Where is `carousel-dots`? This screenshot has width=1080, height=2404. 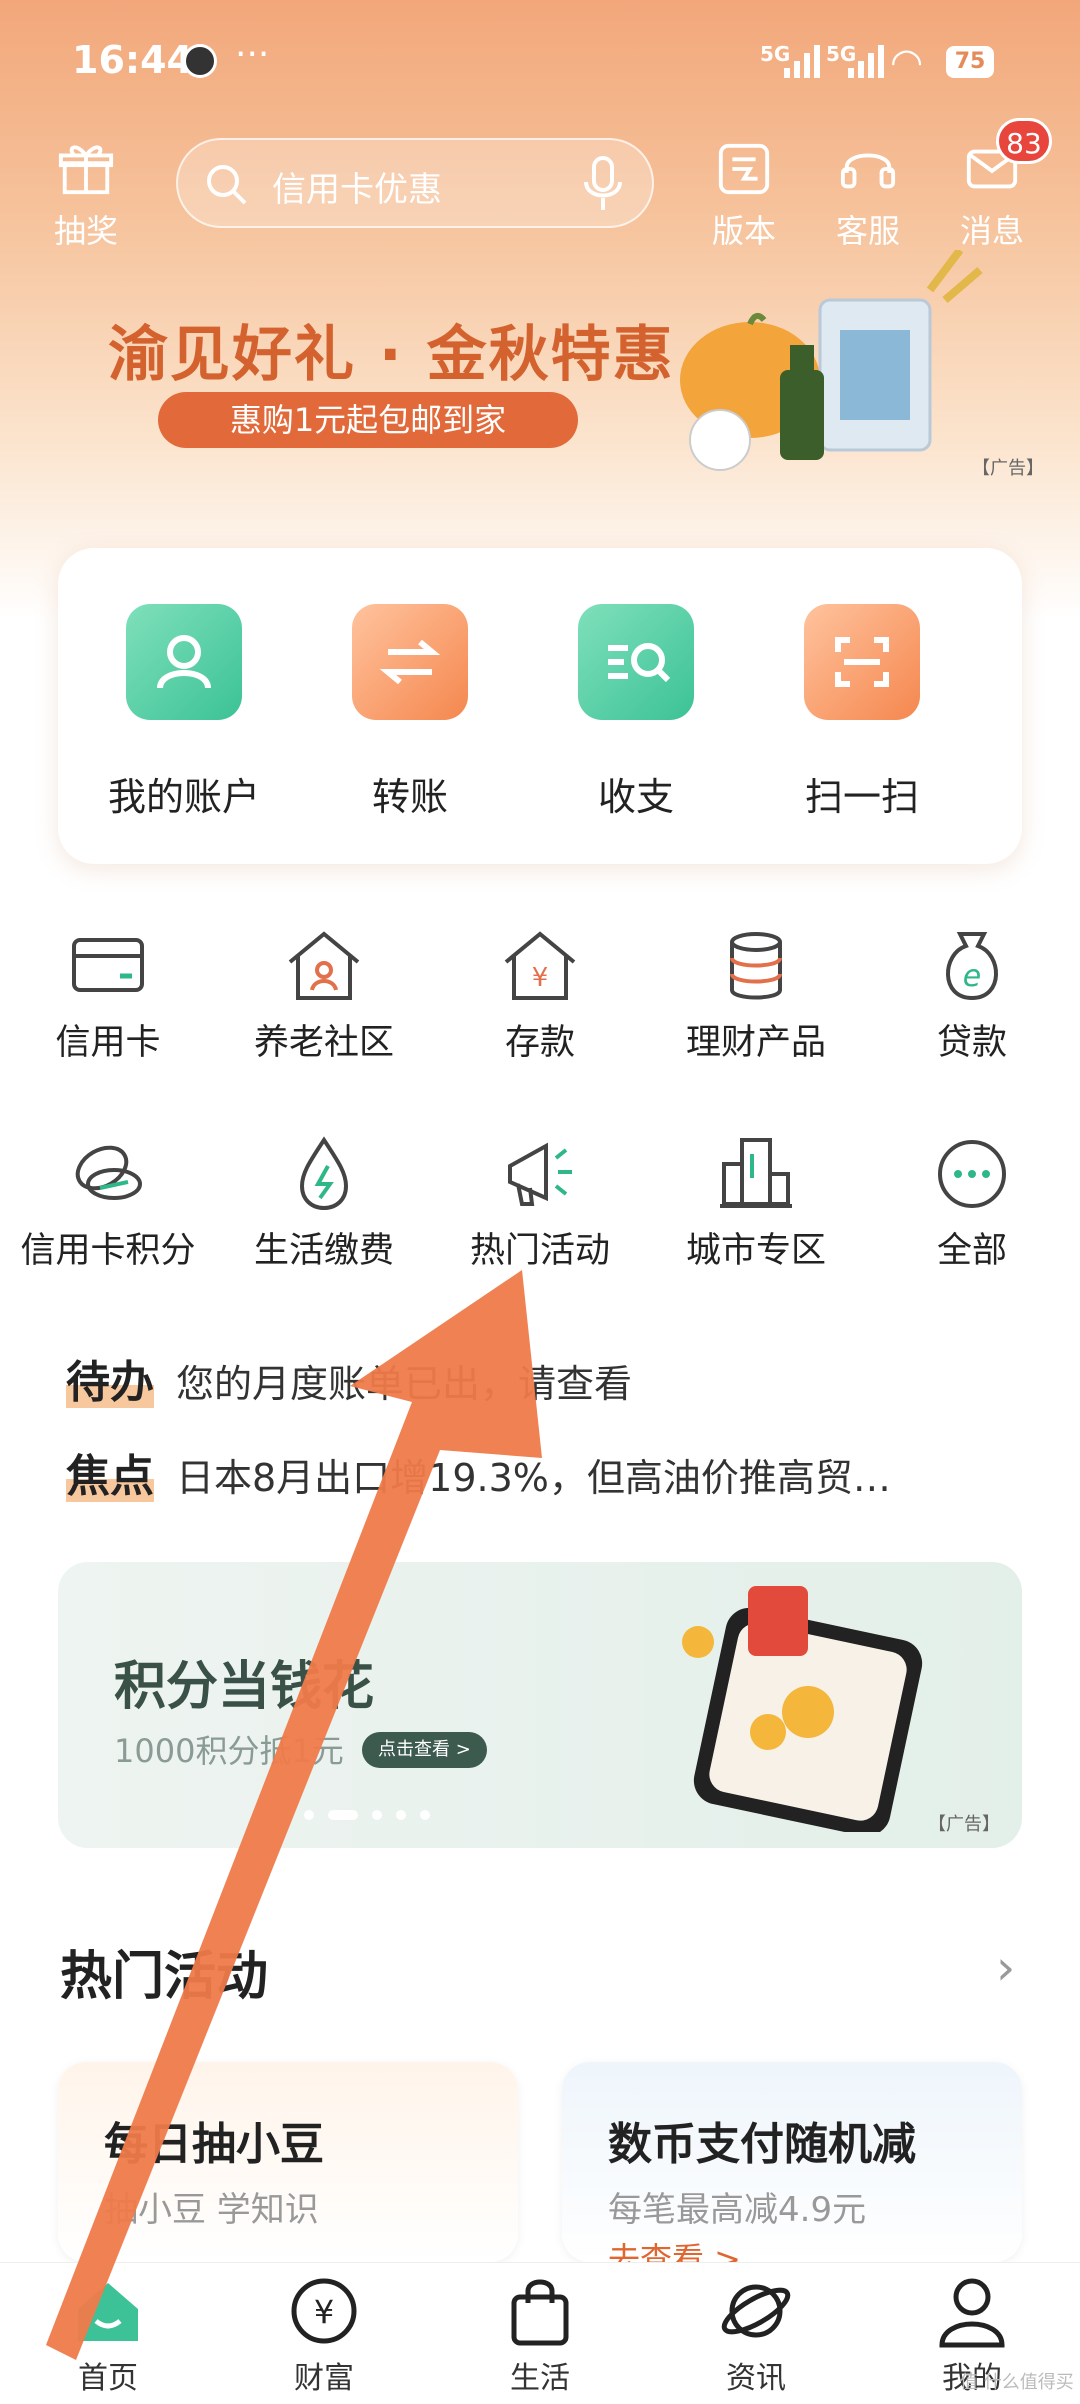 carousel-dots is located at coordinates (367, 1815).